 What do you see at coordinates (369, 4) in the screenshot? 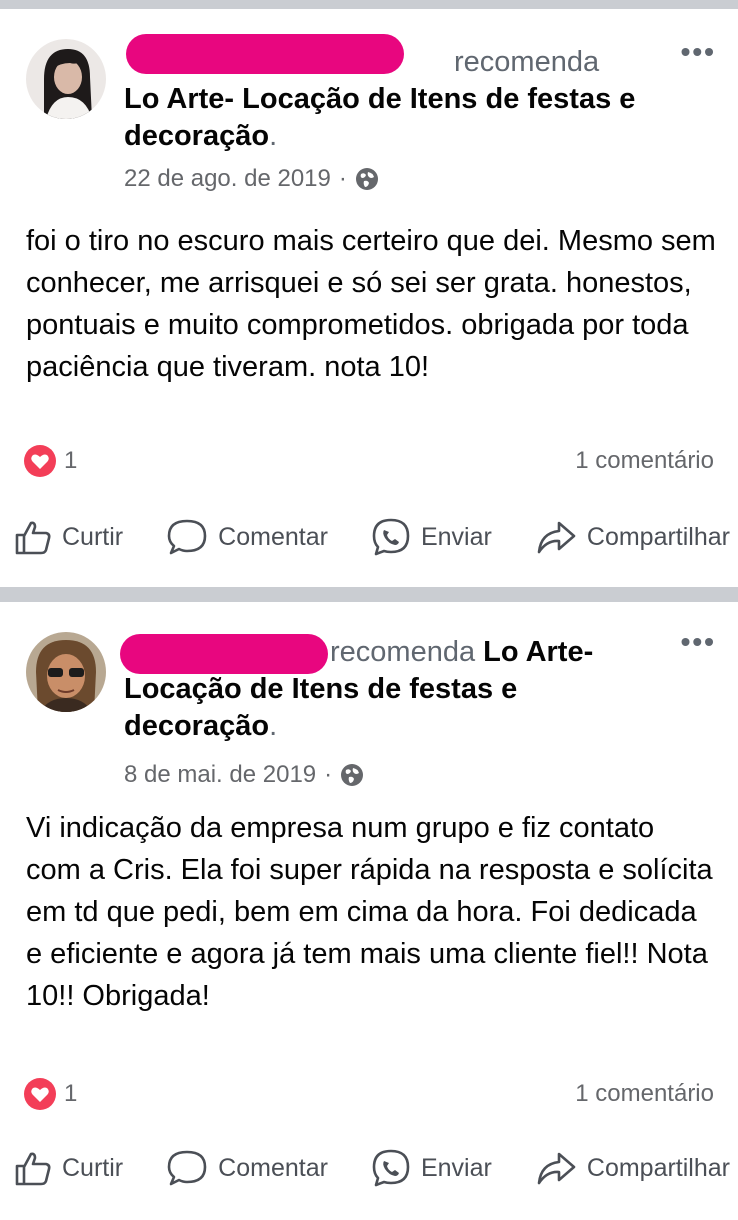
I see `top-separator` at bounding box center [369, 4].